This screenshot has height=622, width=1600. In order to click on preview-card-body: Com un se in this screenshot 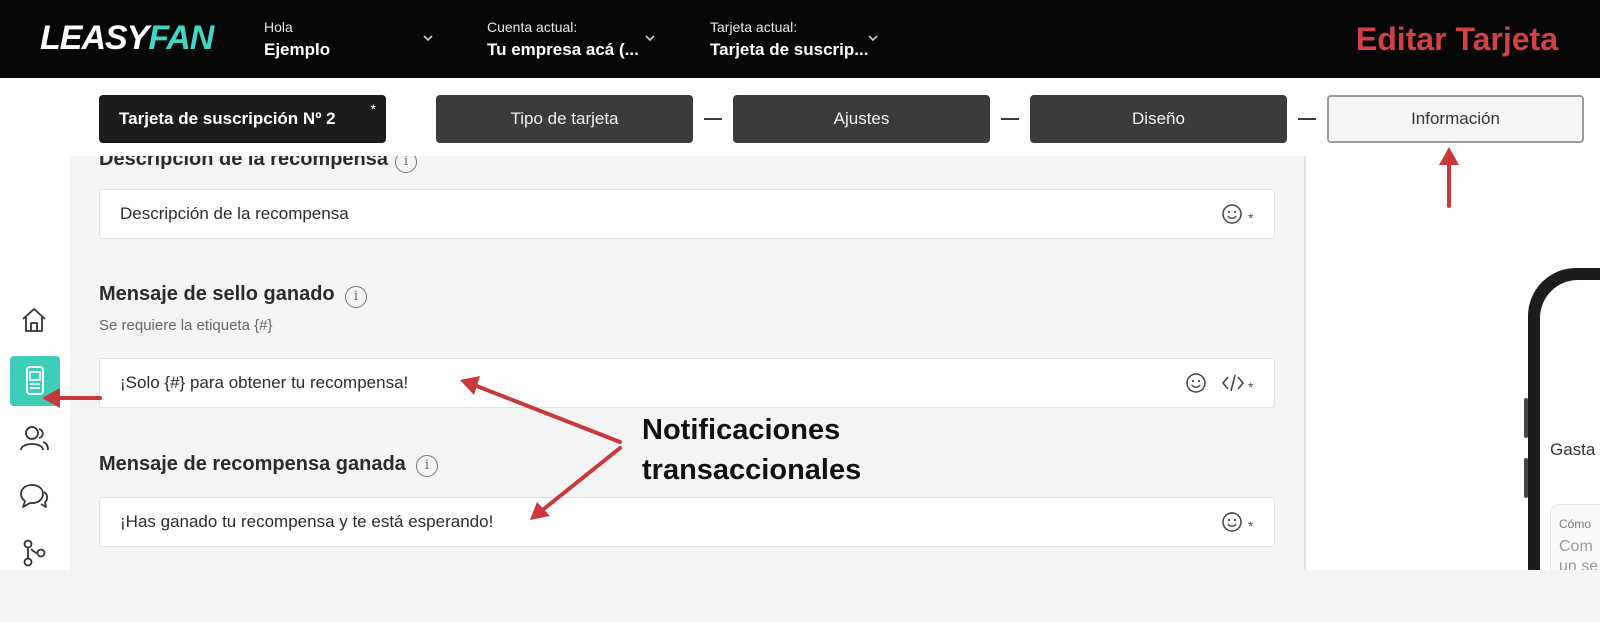, I will do `click(1579, 554)`.